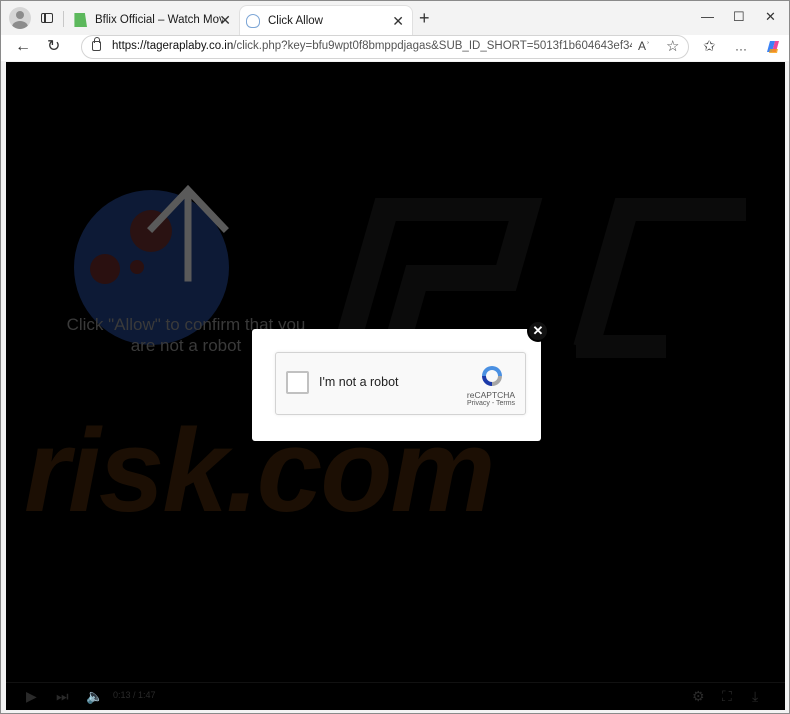  Describe the element at coordinates (395, 696) in the screenshot. I see `video-controls: ▶ ⏭ 🔈 0:13 / 1:47 ⚙ ⛶ ⤓` at that location.